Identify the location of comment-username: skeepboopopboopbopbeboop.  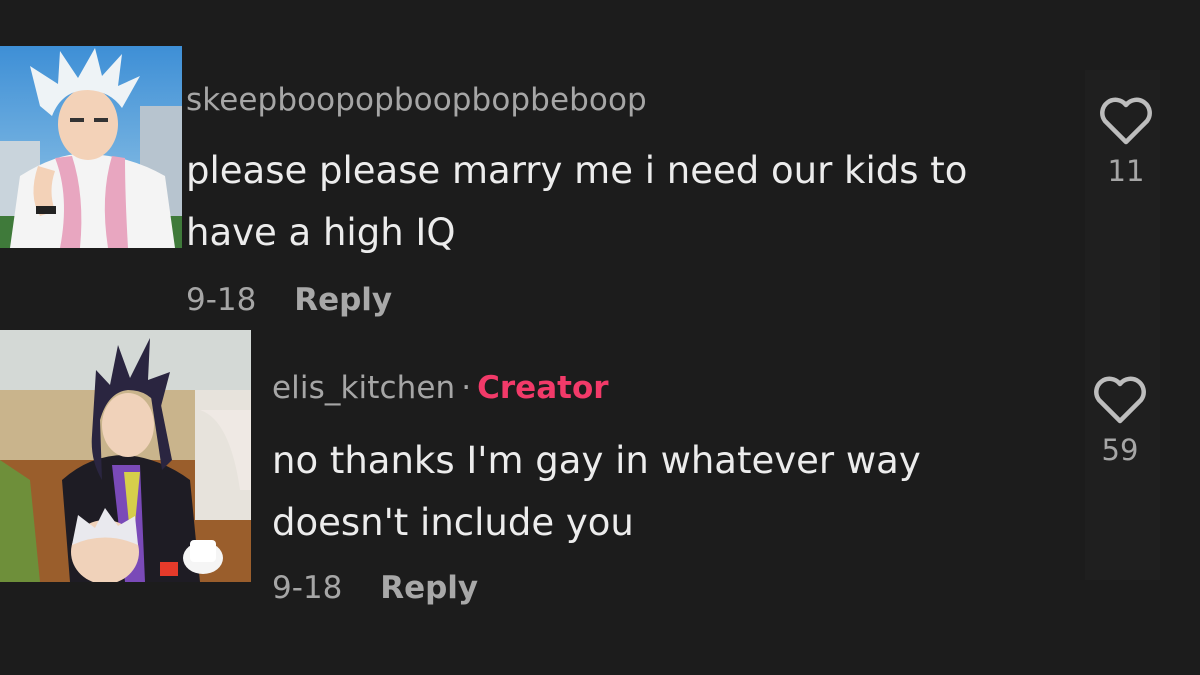
(416, 100).